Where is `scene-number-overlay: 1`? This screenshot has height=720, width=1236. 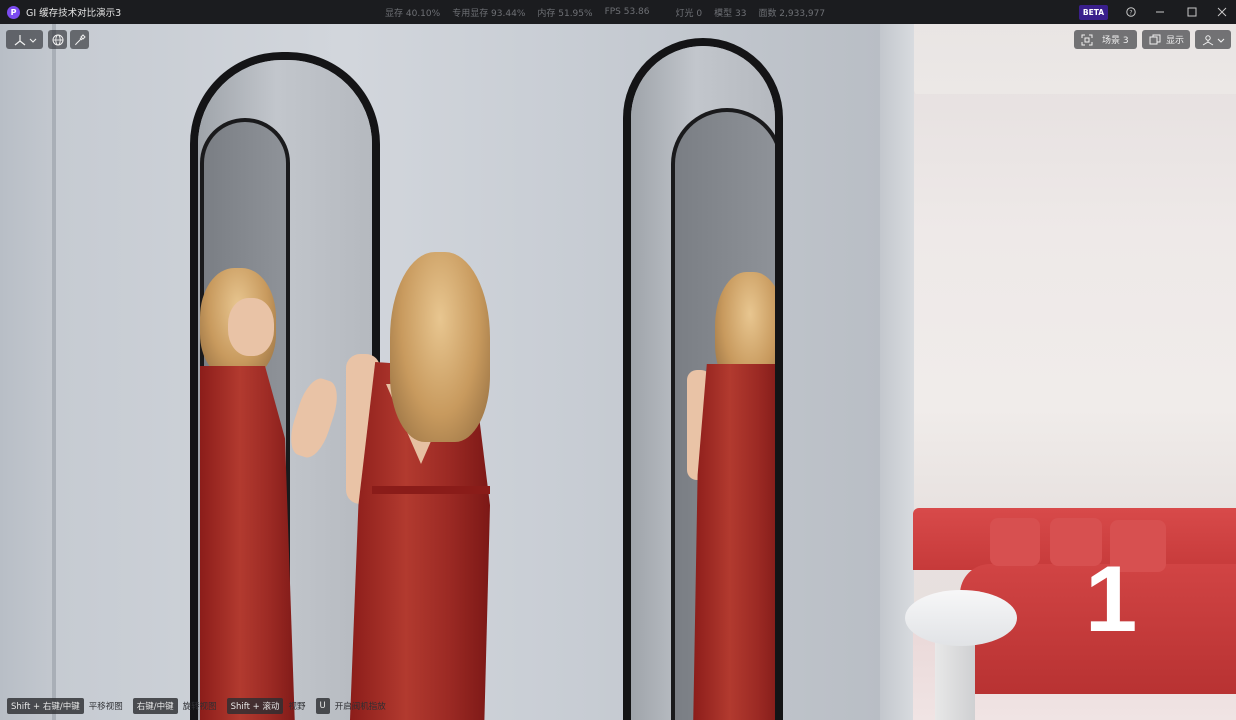 scene-number-overlay: 1 is located at coordinates (1111, 598).